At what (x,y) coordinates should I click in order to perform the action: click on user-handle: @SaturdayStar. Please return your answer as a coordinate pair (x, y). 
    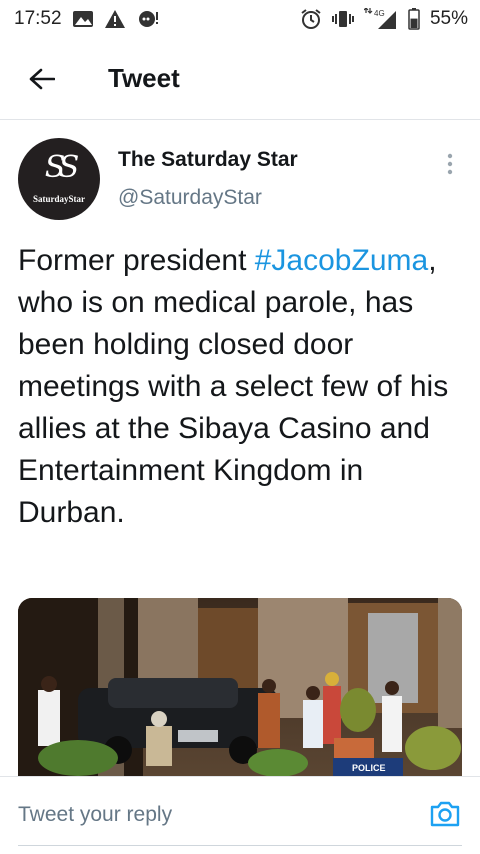
    Looking at the image, I should click on (190, 198).